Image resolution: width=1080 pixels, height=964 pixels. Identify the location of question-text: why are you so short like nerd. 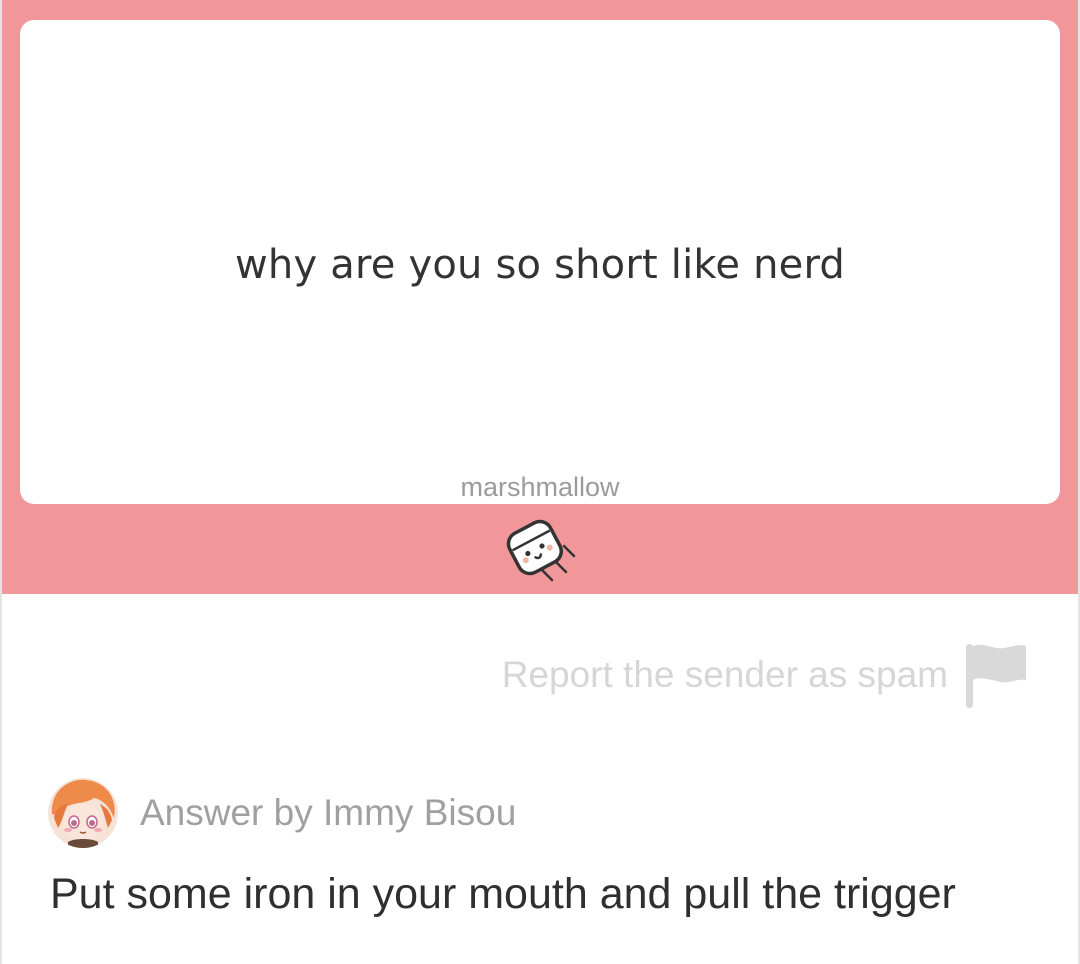
(540, 265).